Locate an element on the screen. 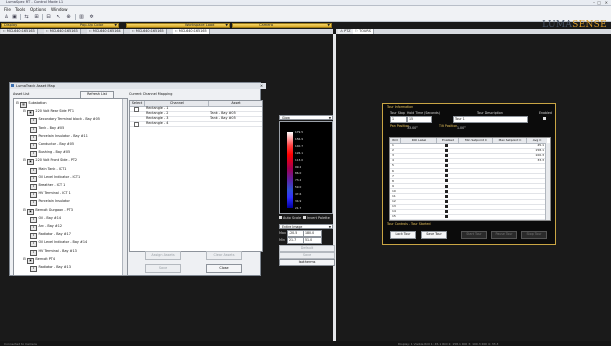 The width and height of the screenshot is (611, 346). assign-assets-button: Assign Assets is located at coordinates (163, 255).